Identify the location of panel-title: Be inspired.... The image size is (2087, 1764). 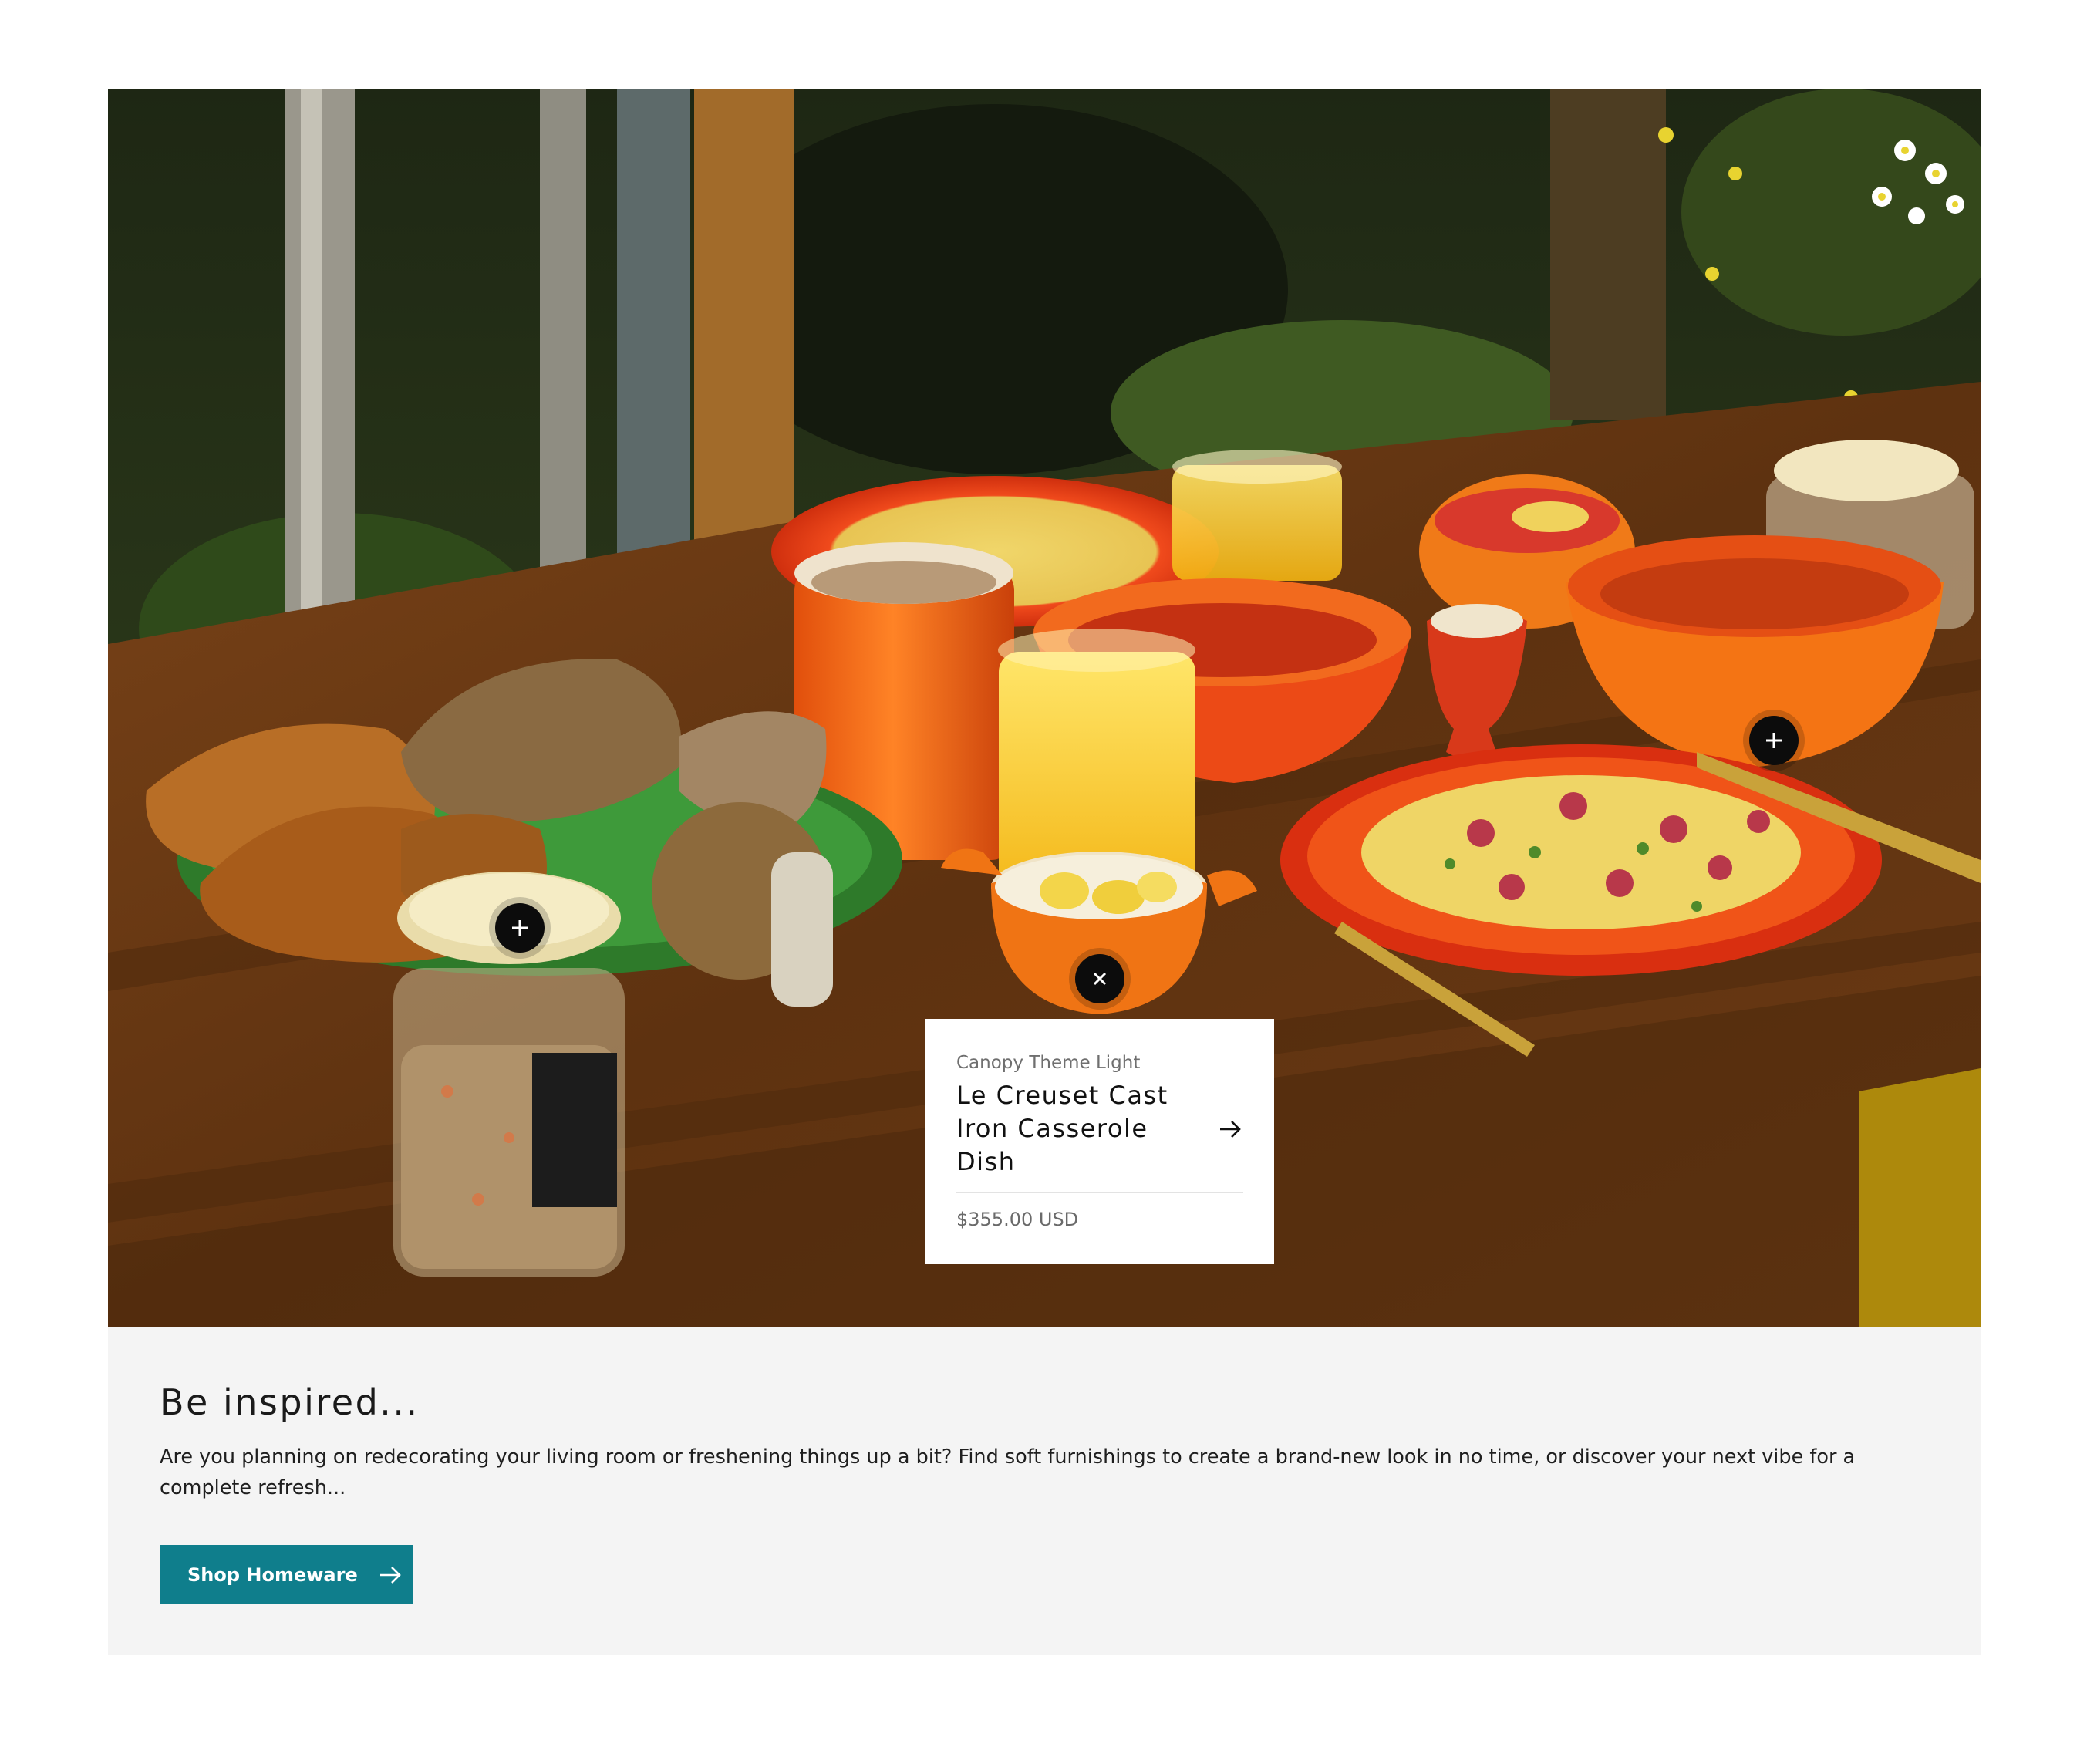
(290, 1402).